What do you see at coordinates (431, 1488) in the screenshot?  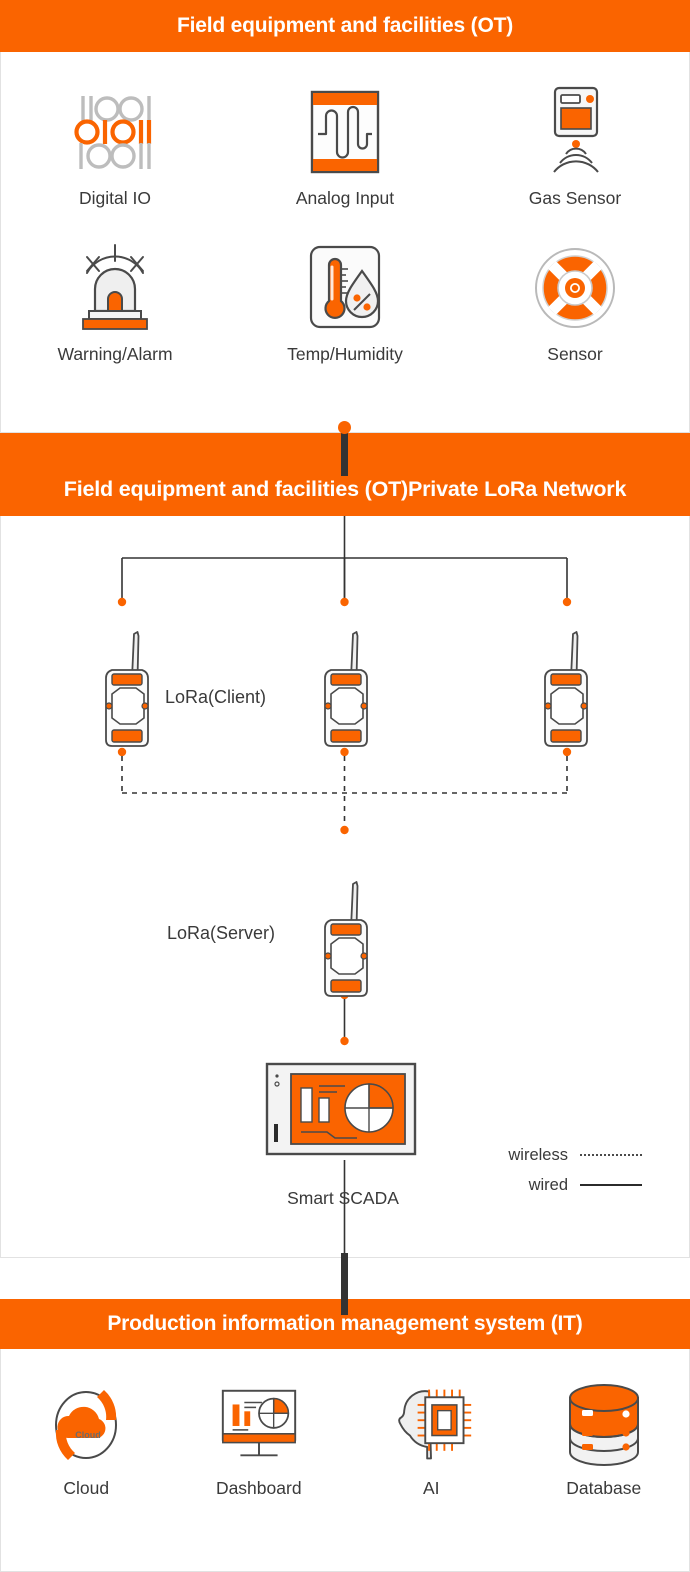 I see `it-item-label: AI` at bounding box center [431, 1488].